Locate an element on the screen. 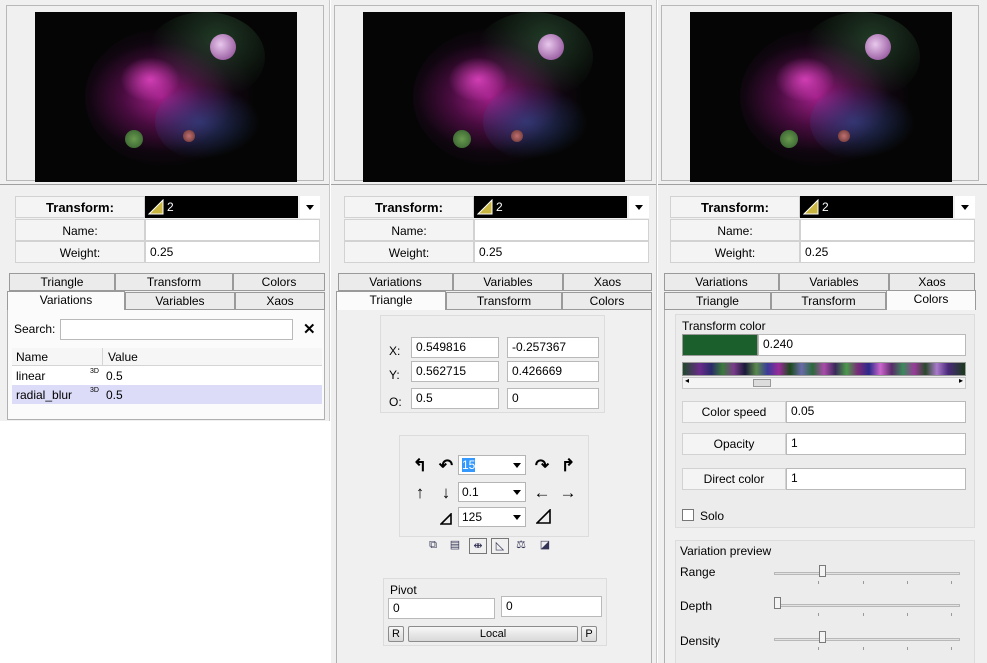  y1-field: 0.562715 is located at coordinates (455, 371).